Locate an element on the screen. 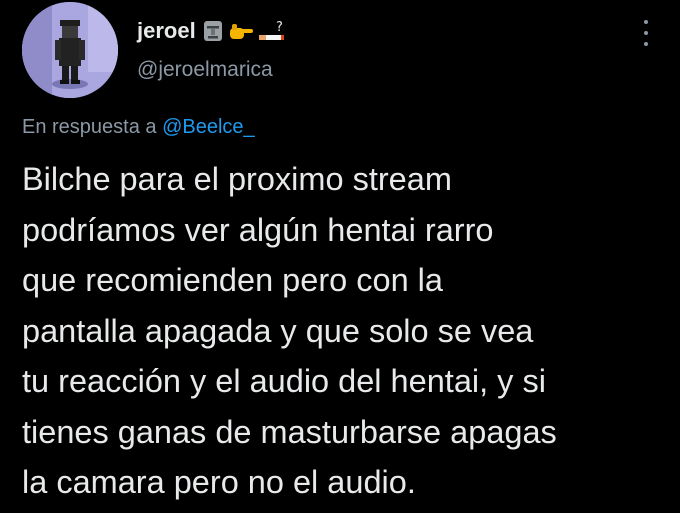  tweet-line: Bilche para el proximo stream is located at coordinates (237, 179).